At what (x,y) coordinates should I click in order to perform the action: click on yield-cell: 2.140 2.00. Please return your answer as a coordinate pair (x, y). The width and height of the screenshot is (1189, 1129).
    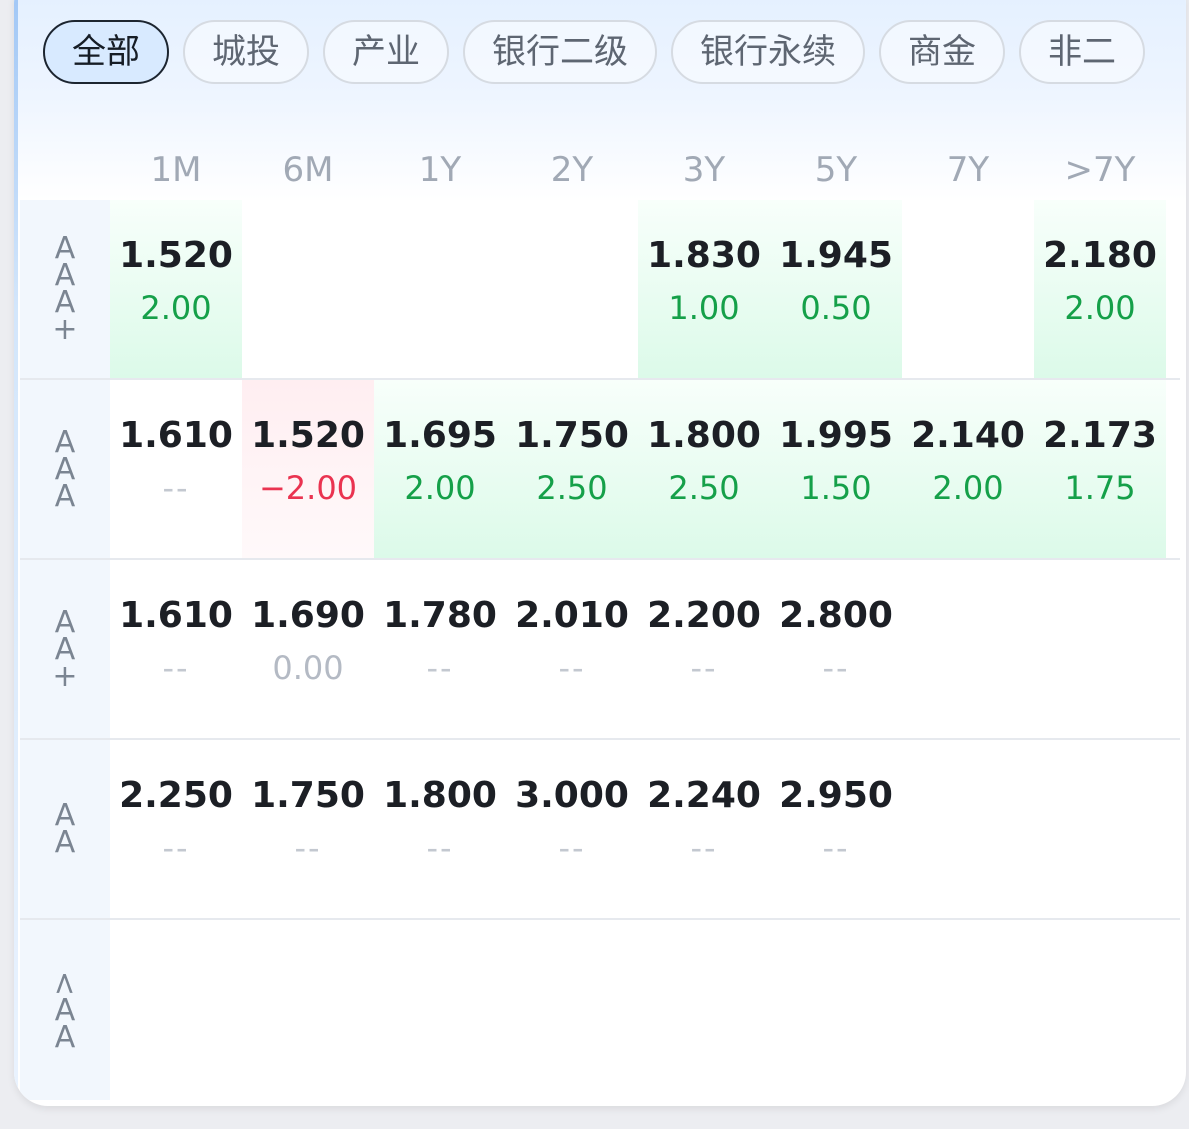
    Looking at the image, I should click on (968, 469).